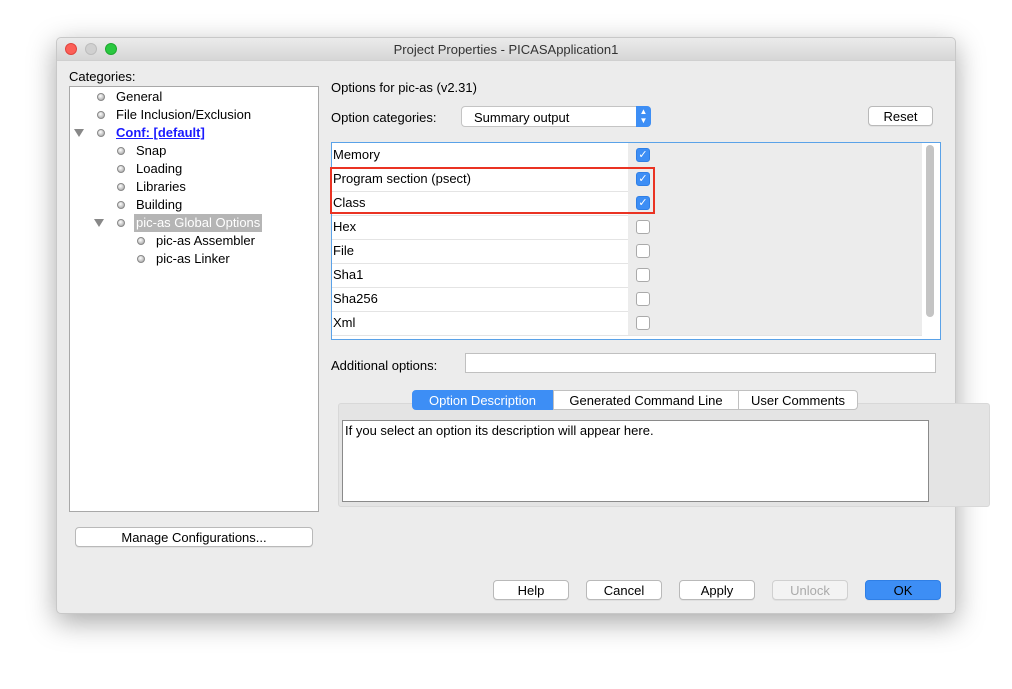 This screenshot has width=1012, height=689. Describe the element at coordinates (643, 227) in the screenshot. I see `hex-checkbox` at that location.